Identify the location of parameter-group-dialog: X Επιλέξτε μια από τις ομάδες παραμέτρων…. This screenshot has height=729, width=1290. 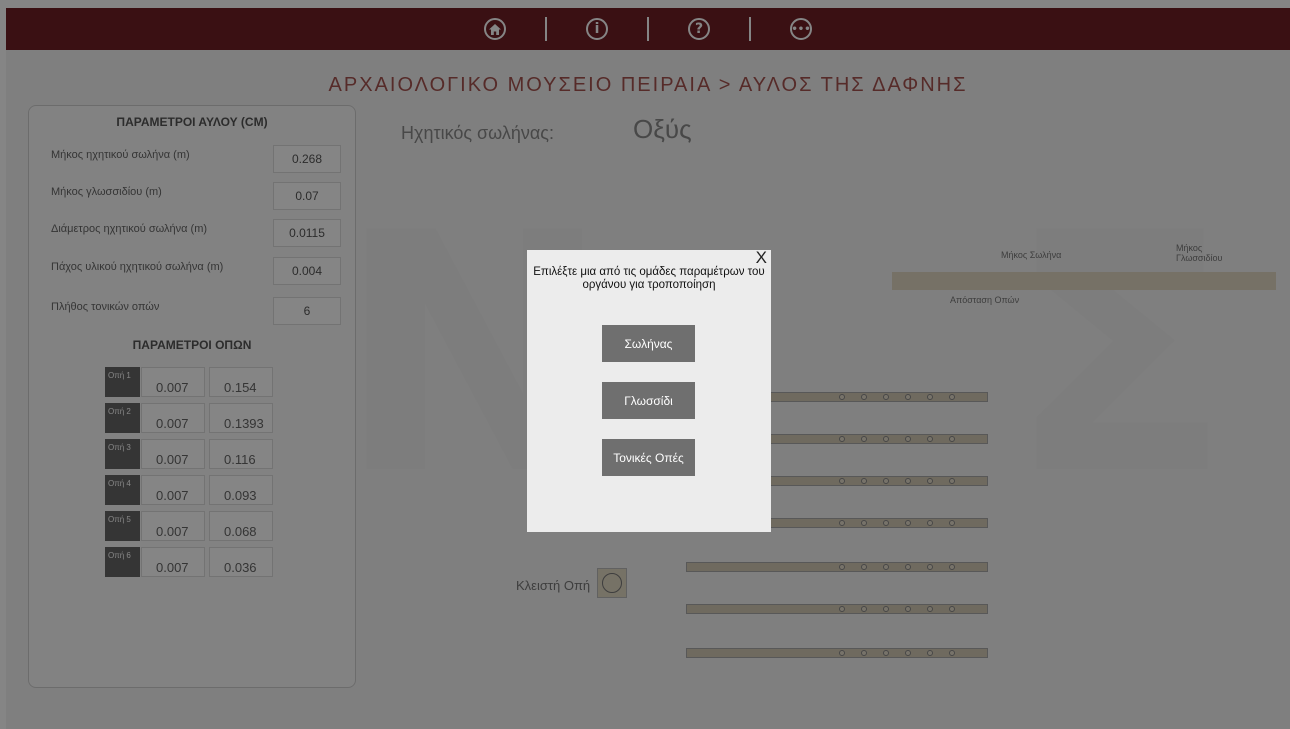
(649, 390).